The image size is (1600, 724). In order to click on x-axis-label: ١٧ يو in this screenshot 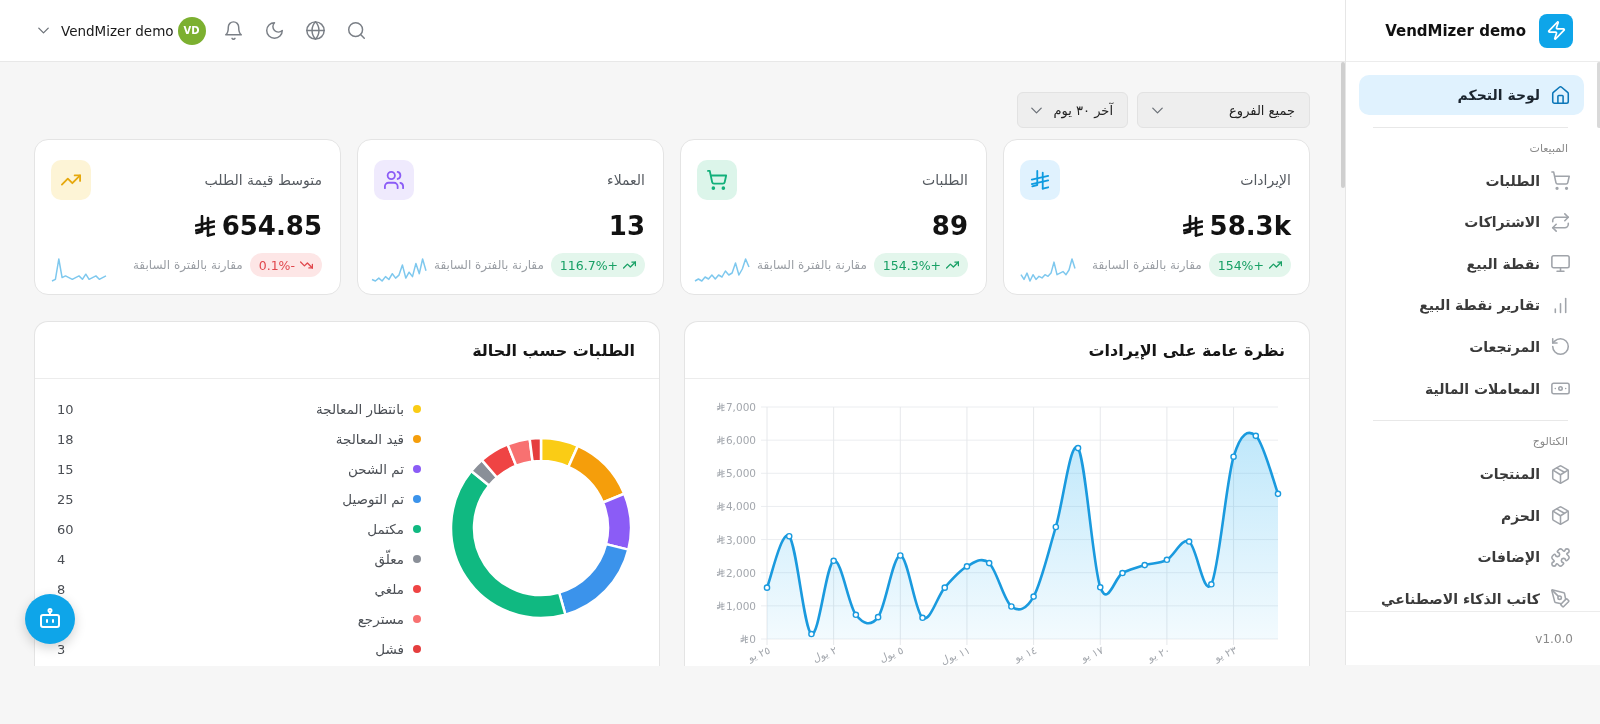, I will do `click(1092, 653)`.